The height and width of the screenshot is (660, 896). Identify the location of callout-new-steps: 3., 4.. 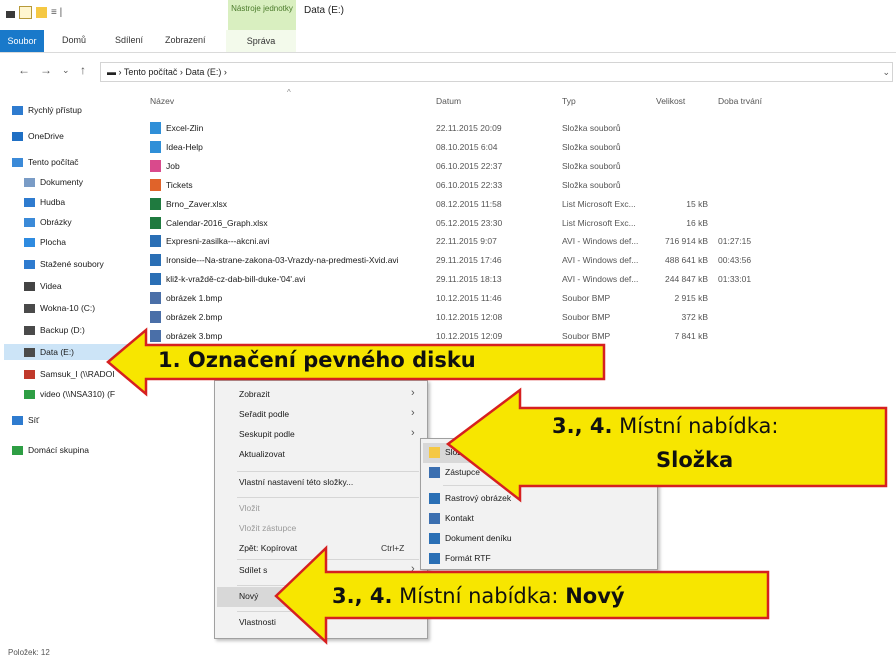
(362, 596).